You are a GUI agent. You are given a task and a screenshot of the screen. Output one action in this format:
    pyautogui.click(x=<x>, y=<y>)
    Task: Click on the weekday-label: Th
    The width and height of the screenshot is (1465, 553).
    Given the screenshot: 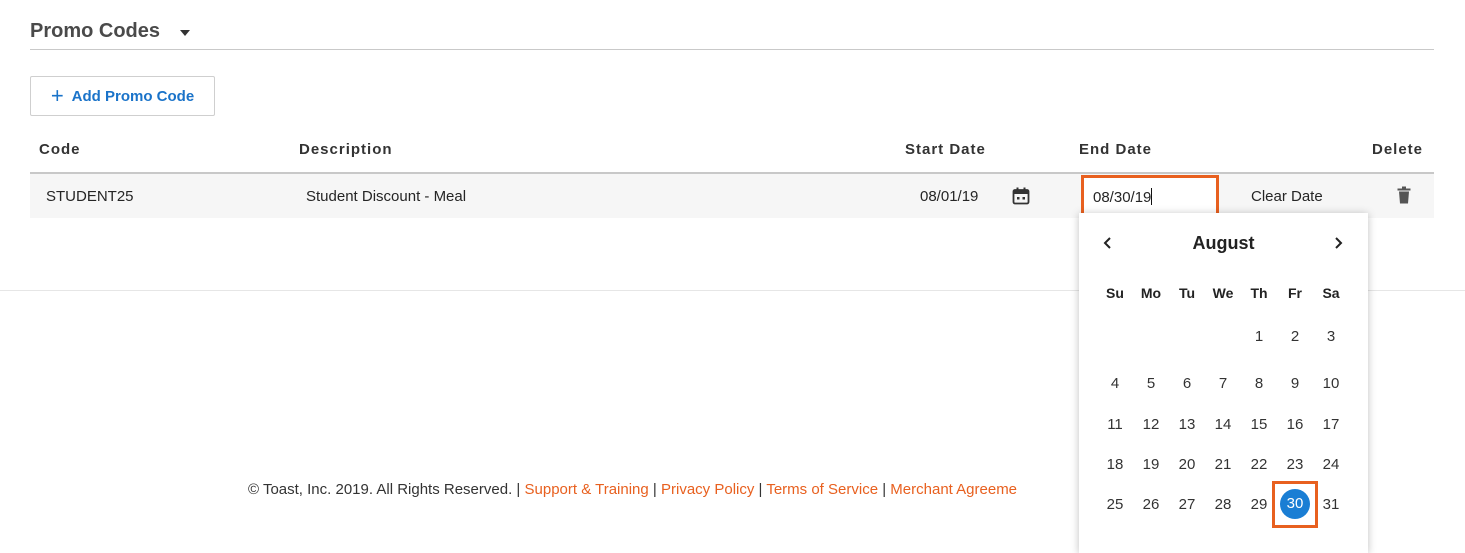 What is the action you would take?
    pyautogui.click(x=1259, y=293)
    